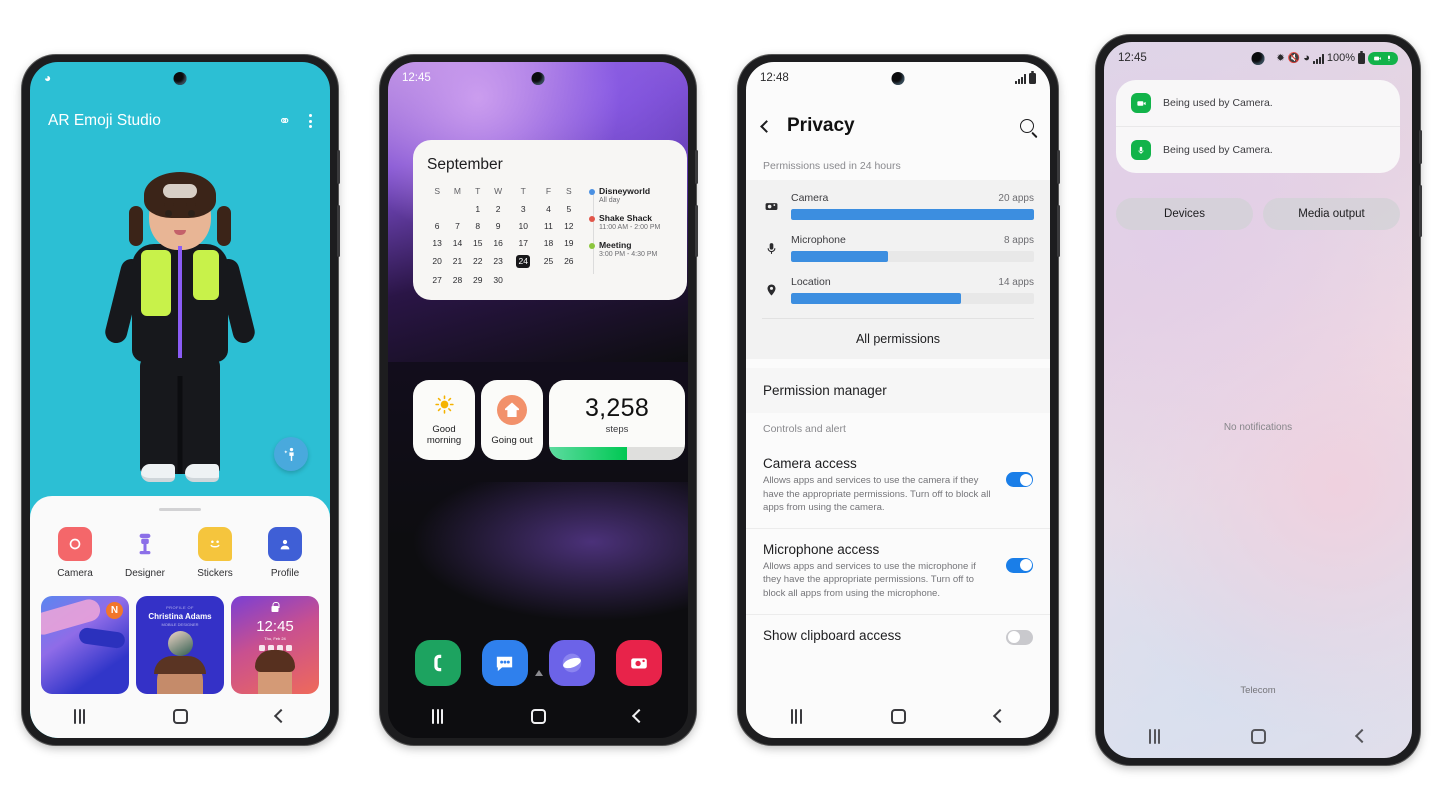 This screenshot has height=810, width=1440. I want to click on app-shortcut-camera: Camera, so click(75, 553).